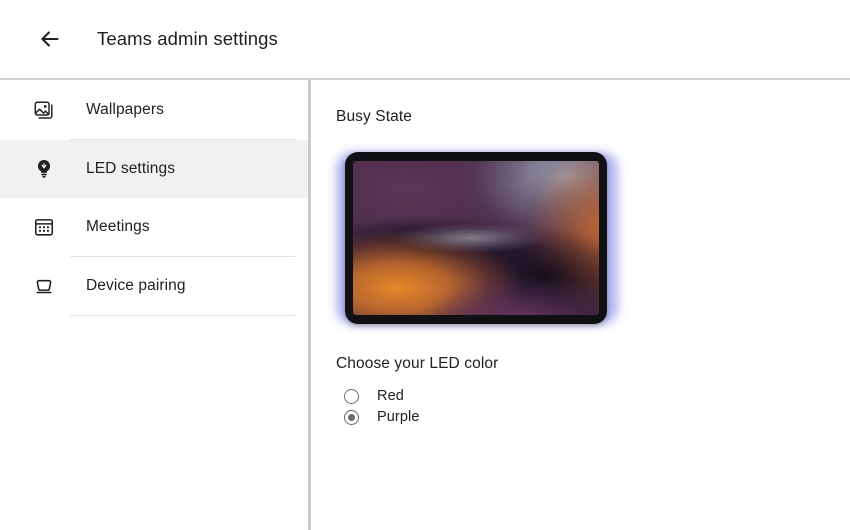  I want to click on radio-label: Purple, so click(398, 417).